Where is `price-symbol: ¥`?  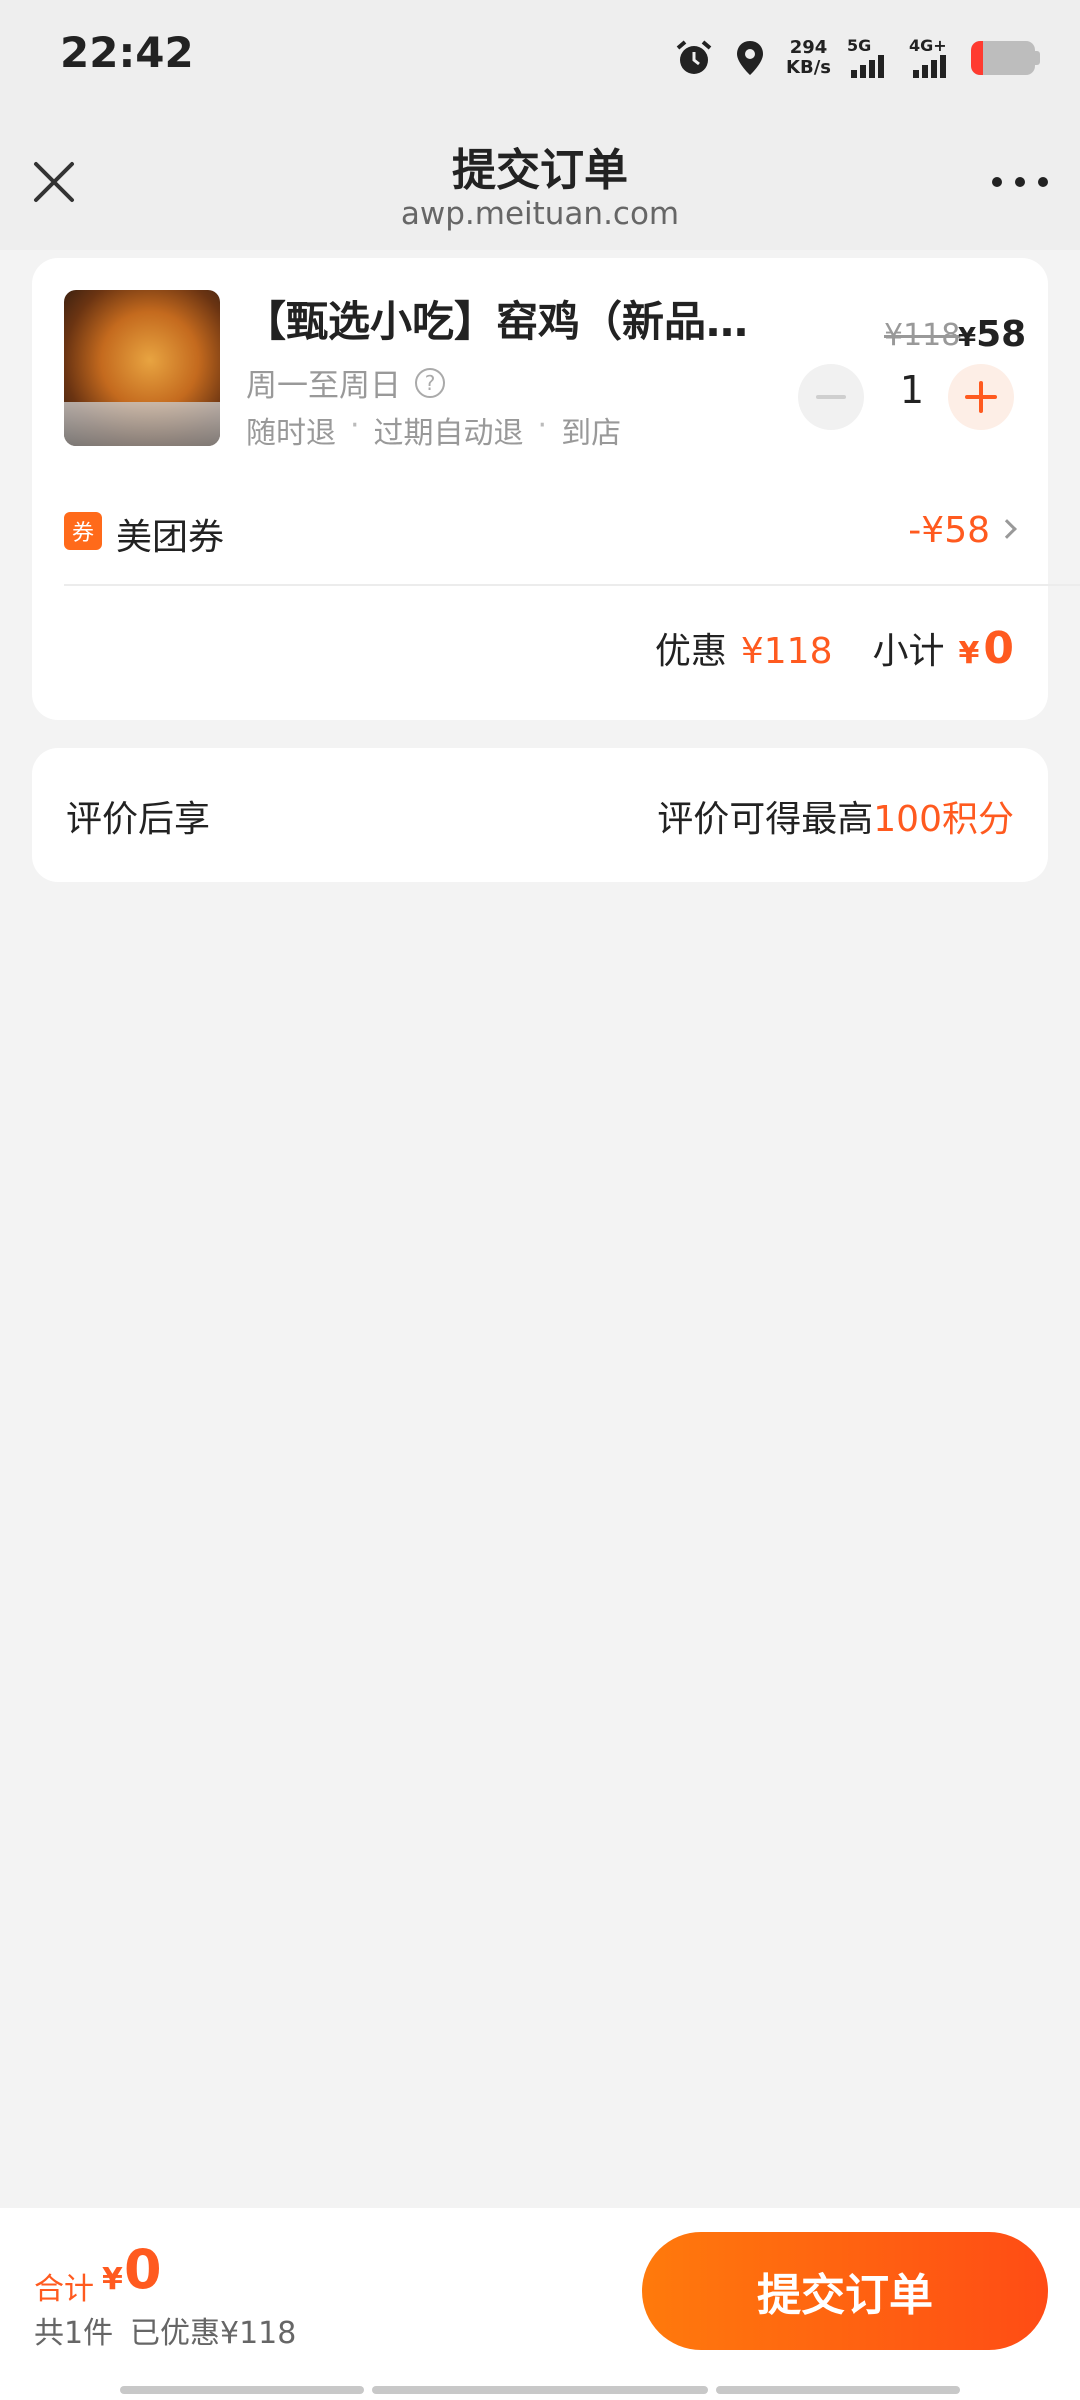 price-symbol: ¥ is located at coordinates (967, 338).